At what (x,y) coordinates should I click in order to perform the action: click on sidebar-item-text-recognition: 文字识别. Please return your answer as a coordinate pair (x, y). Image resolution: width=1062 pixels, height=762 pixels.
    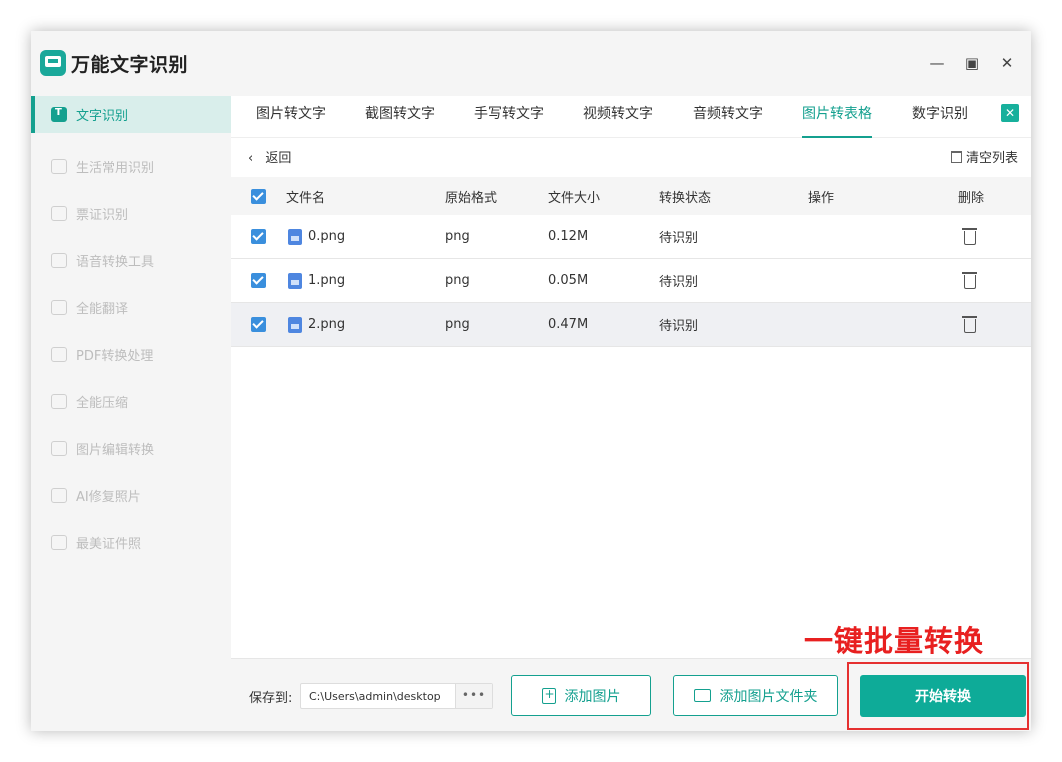
    Looking at the image, I should click on (131, 114).